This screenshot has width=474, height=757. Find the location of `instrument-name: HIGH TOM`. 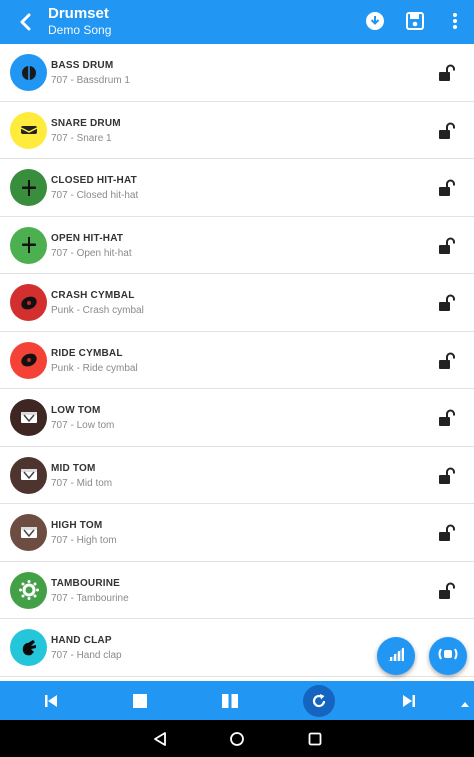

instrument-name: HIGH TOM is located at coordinates (77, 525).